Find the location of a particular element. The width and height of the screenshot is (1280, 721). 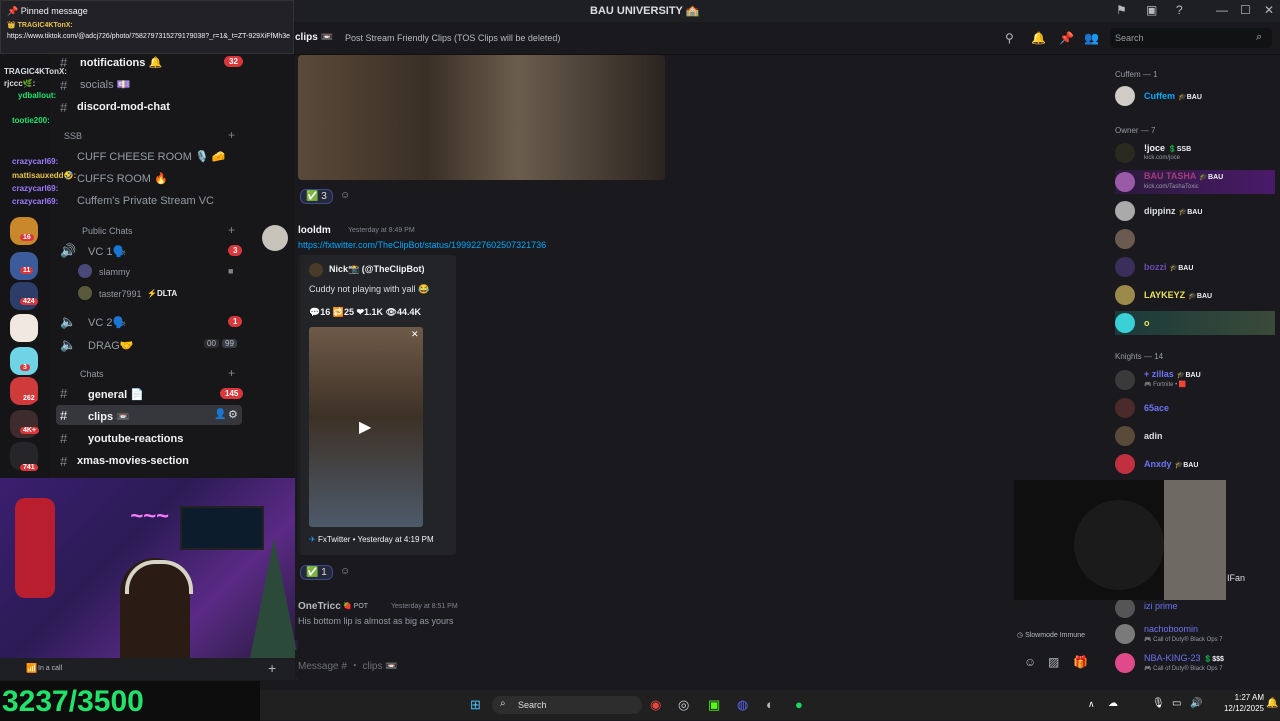

voice-channel-vc1: VC 1🗣️ is located at coordinates (107, 251).